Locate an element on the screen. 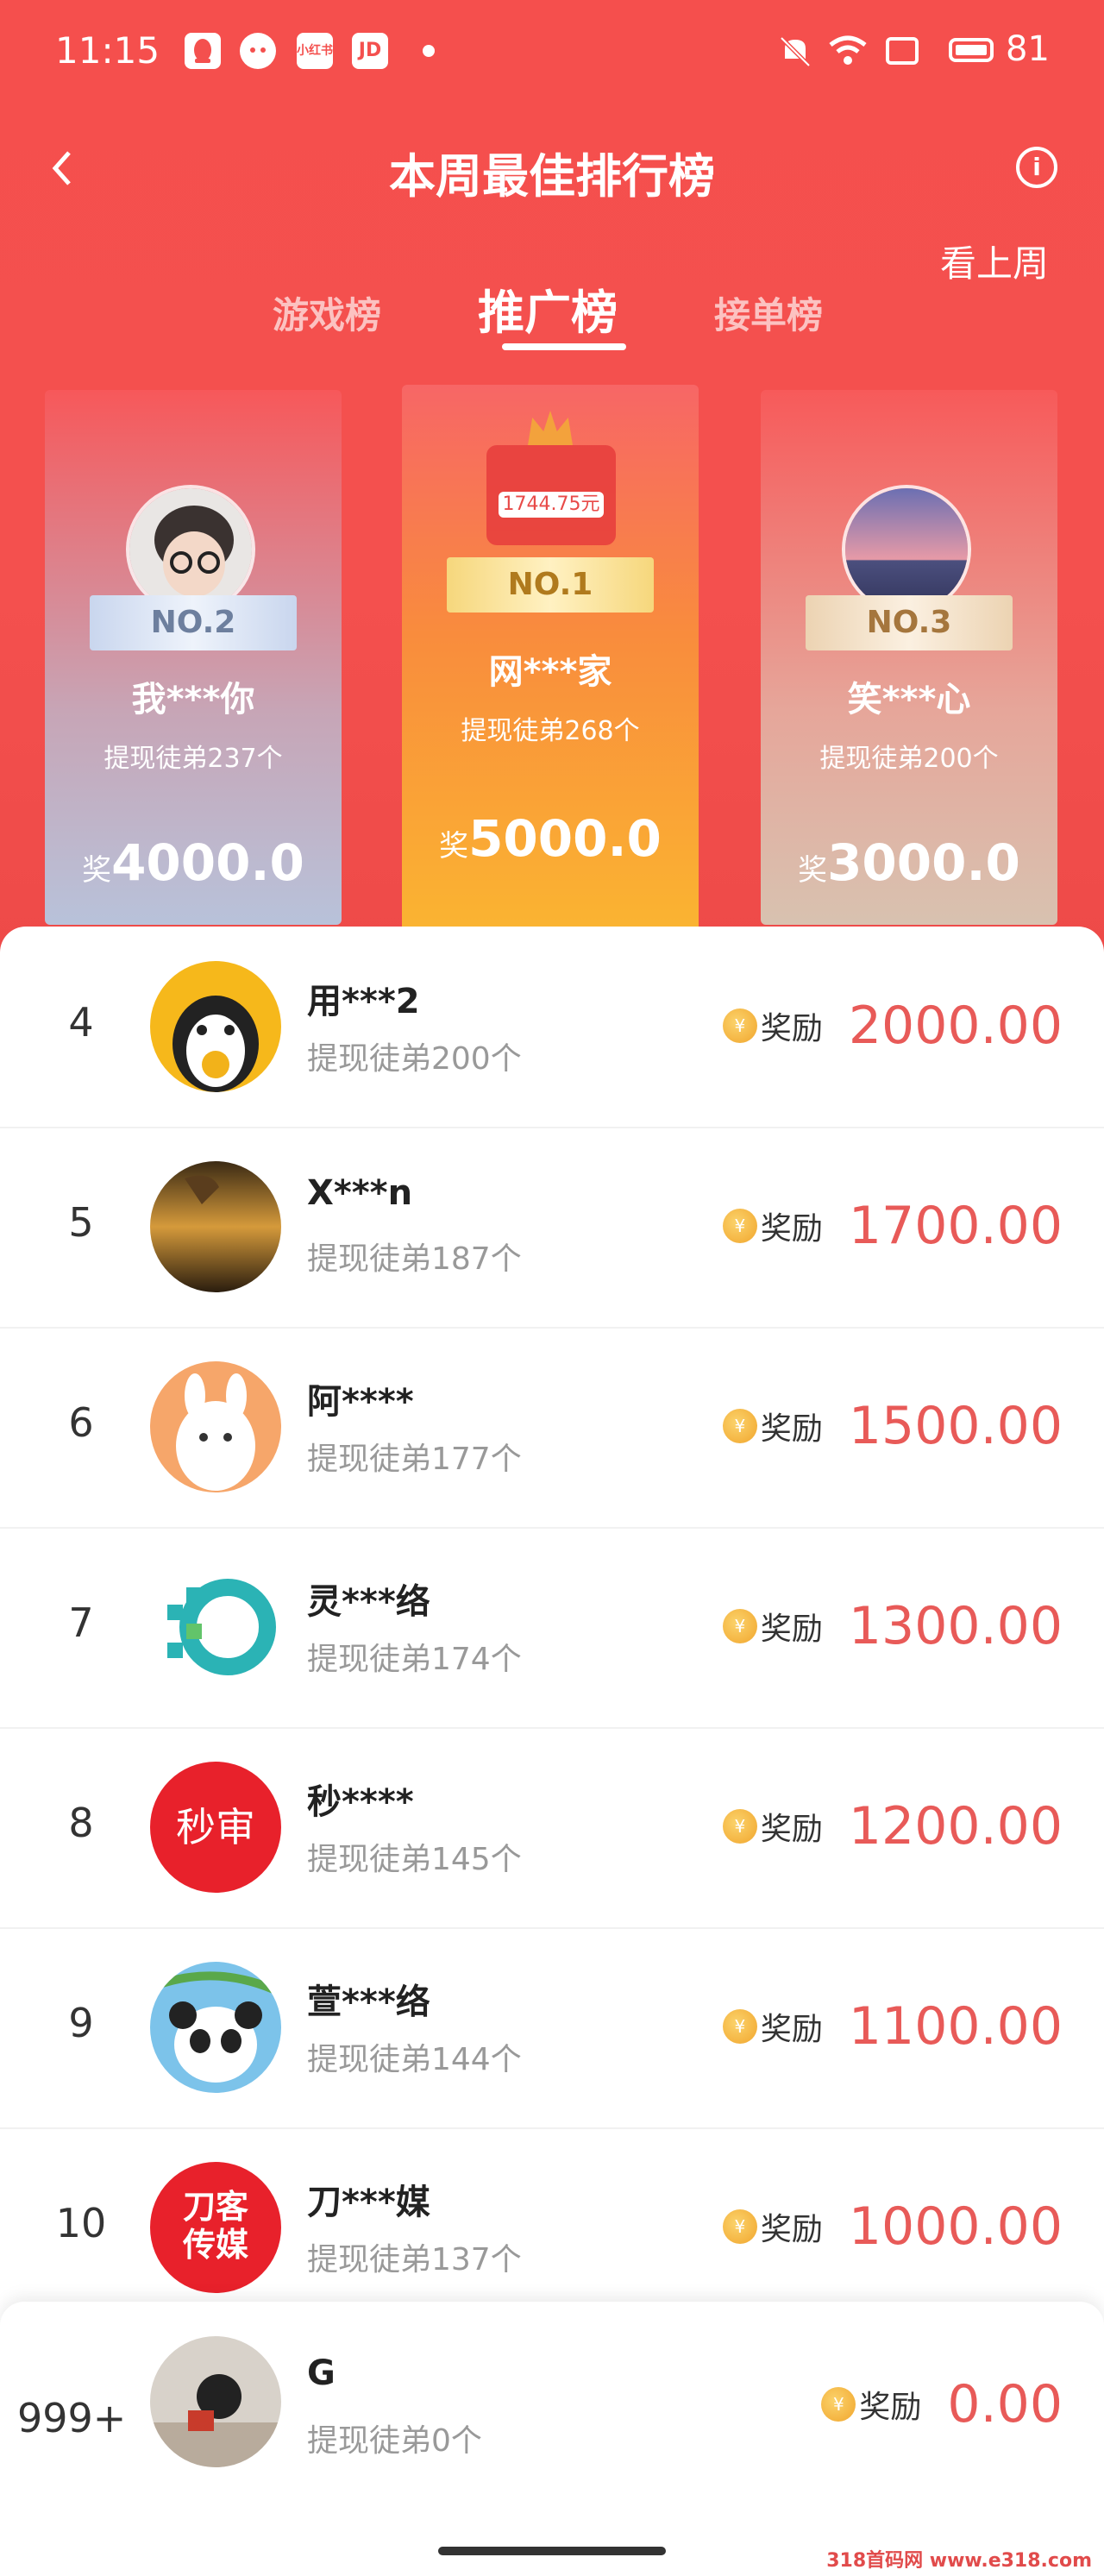 This screenshot has height=2576, width=1104. watermark: 318首码网 www.e318.com is located at coordinates (959, 2561).